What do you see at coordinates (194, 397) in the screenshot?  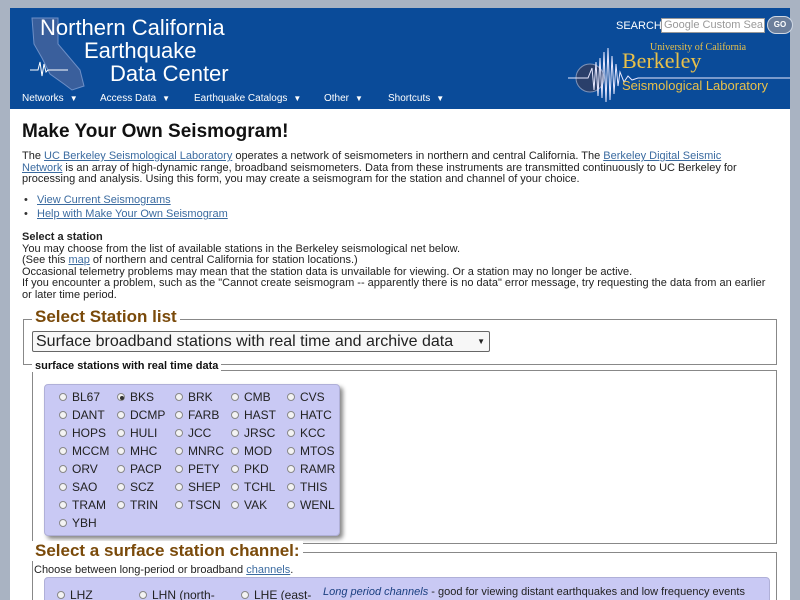 I see `station-option: BRK` at bounding box center [194, 397].